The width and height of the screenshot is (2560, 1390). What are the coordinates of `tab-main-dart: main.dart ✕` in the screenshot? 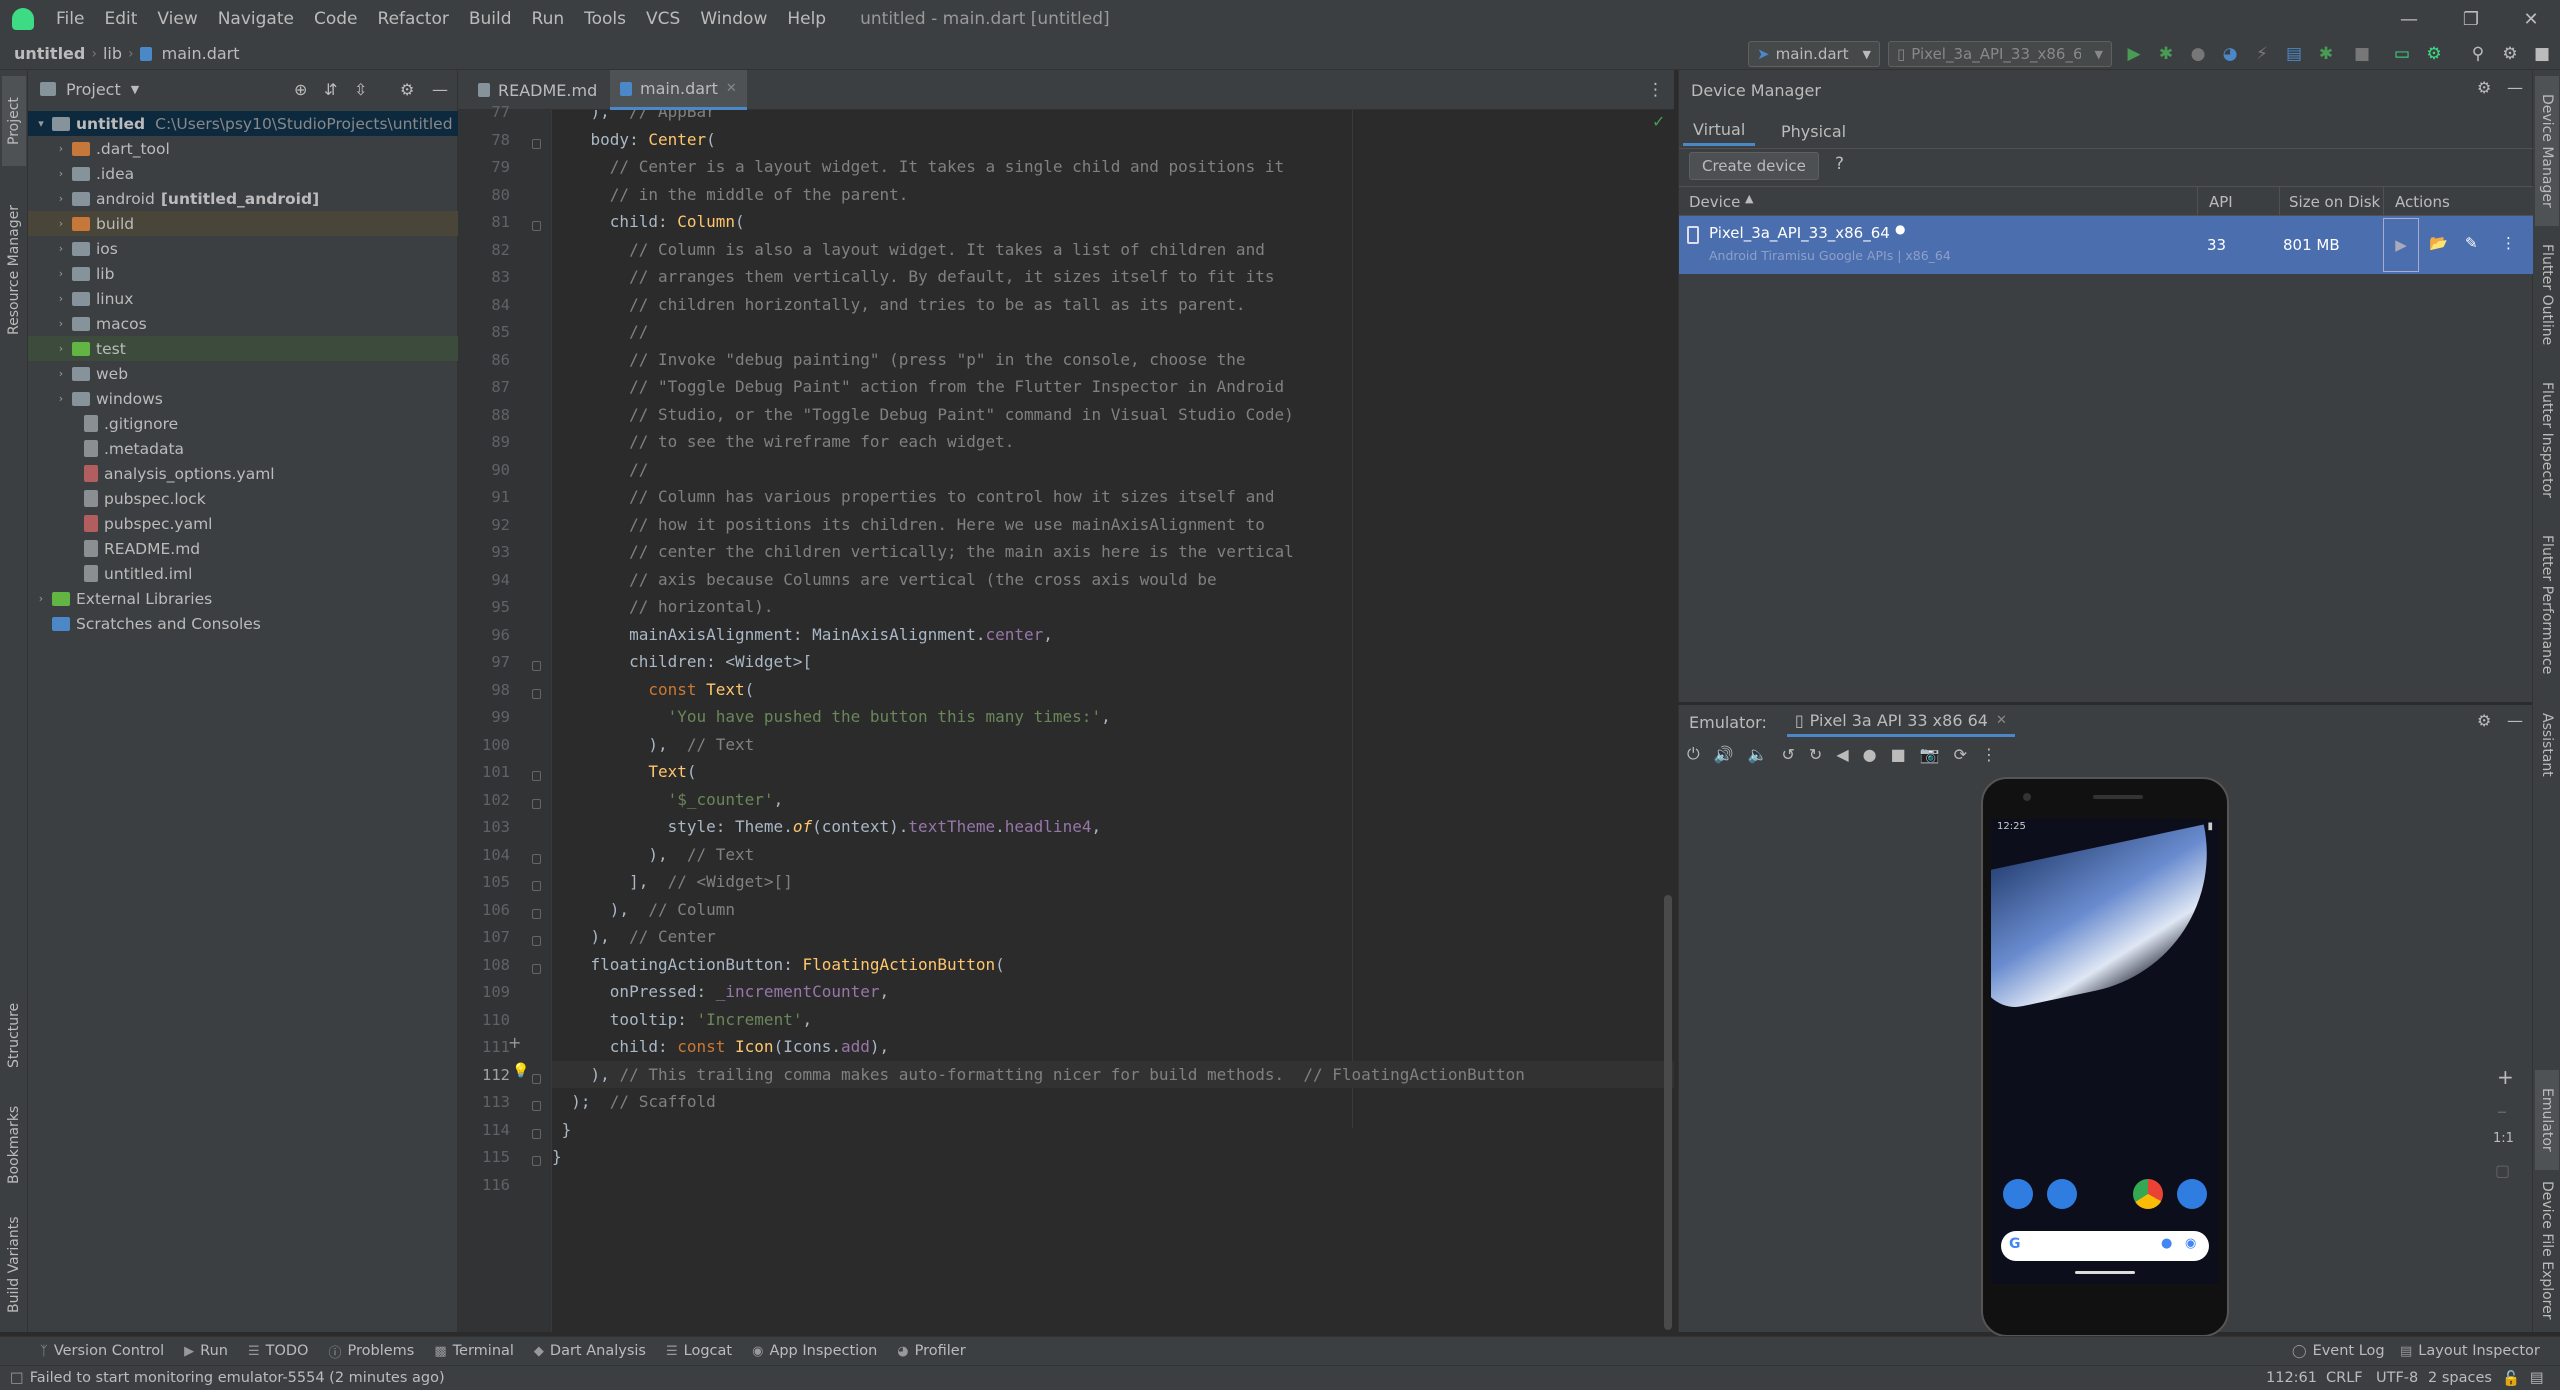 It's located at (678, 90).